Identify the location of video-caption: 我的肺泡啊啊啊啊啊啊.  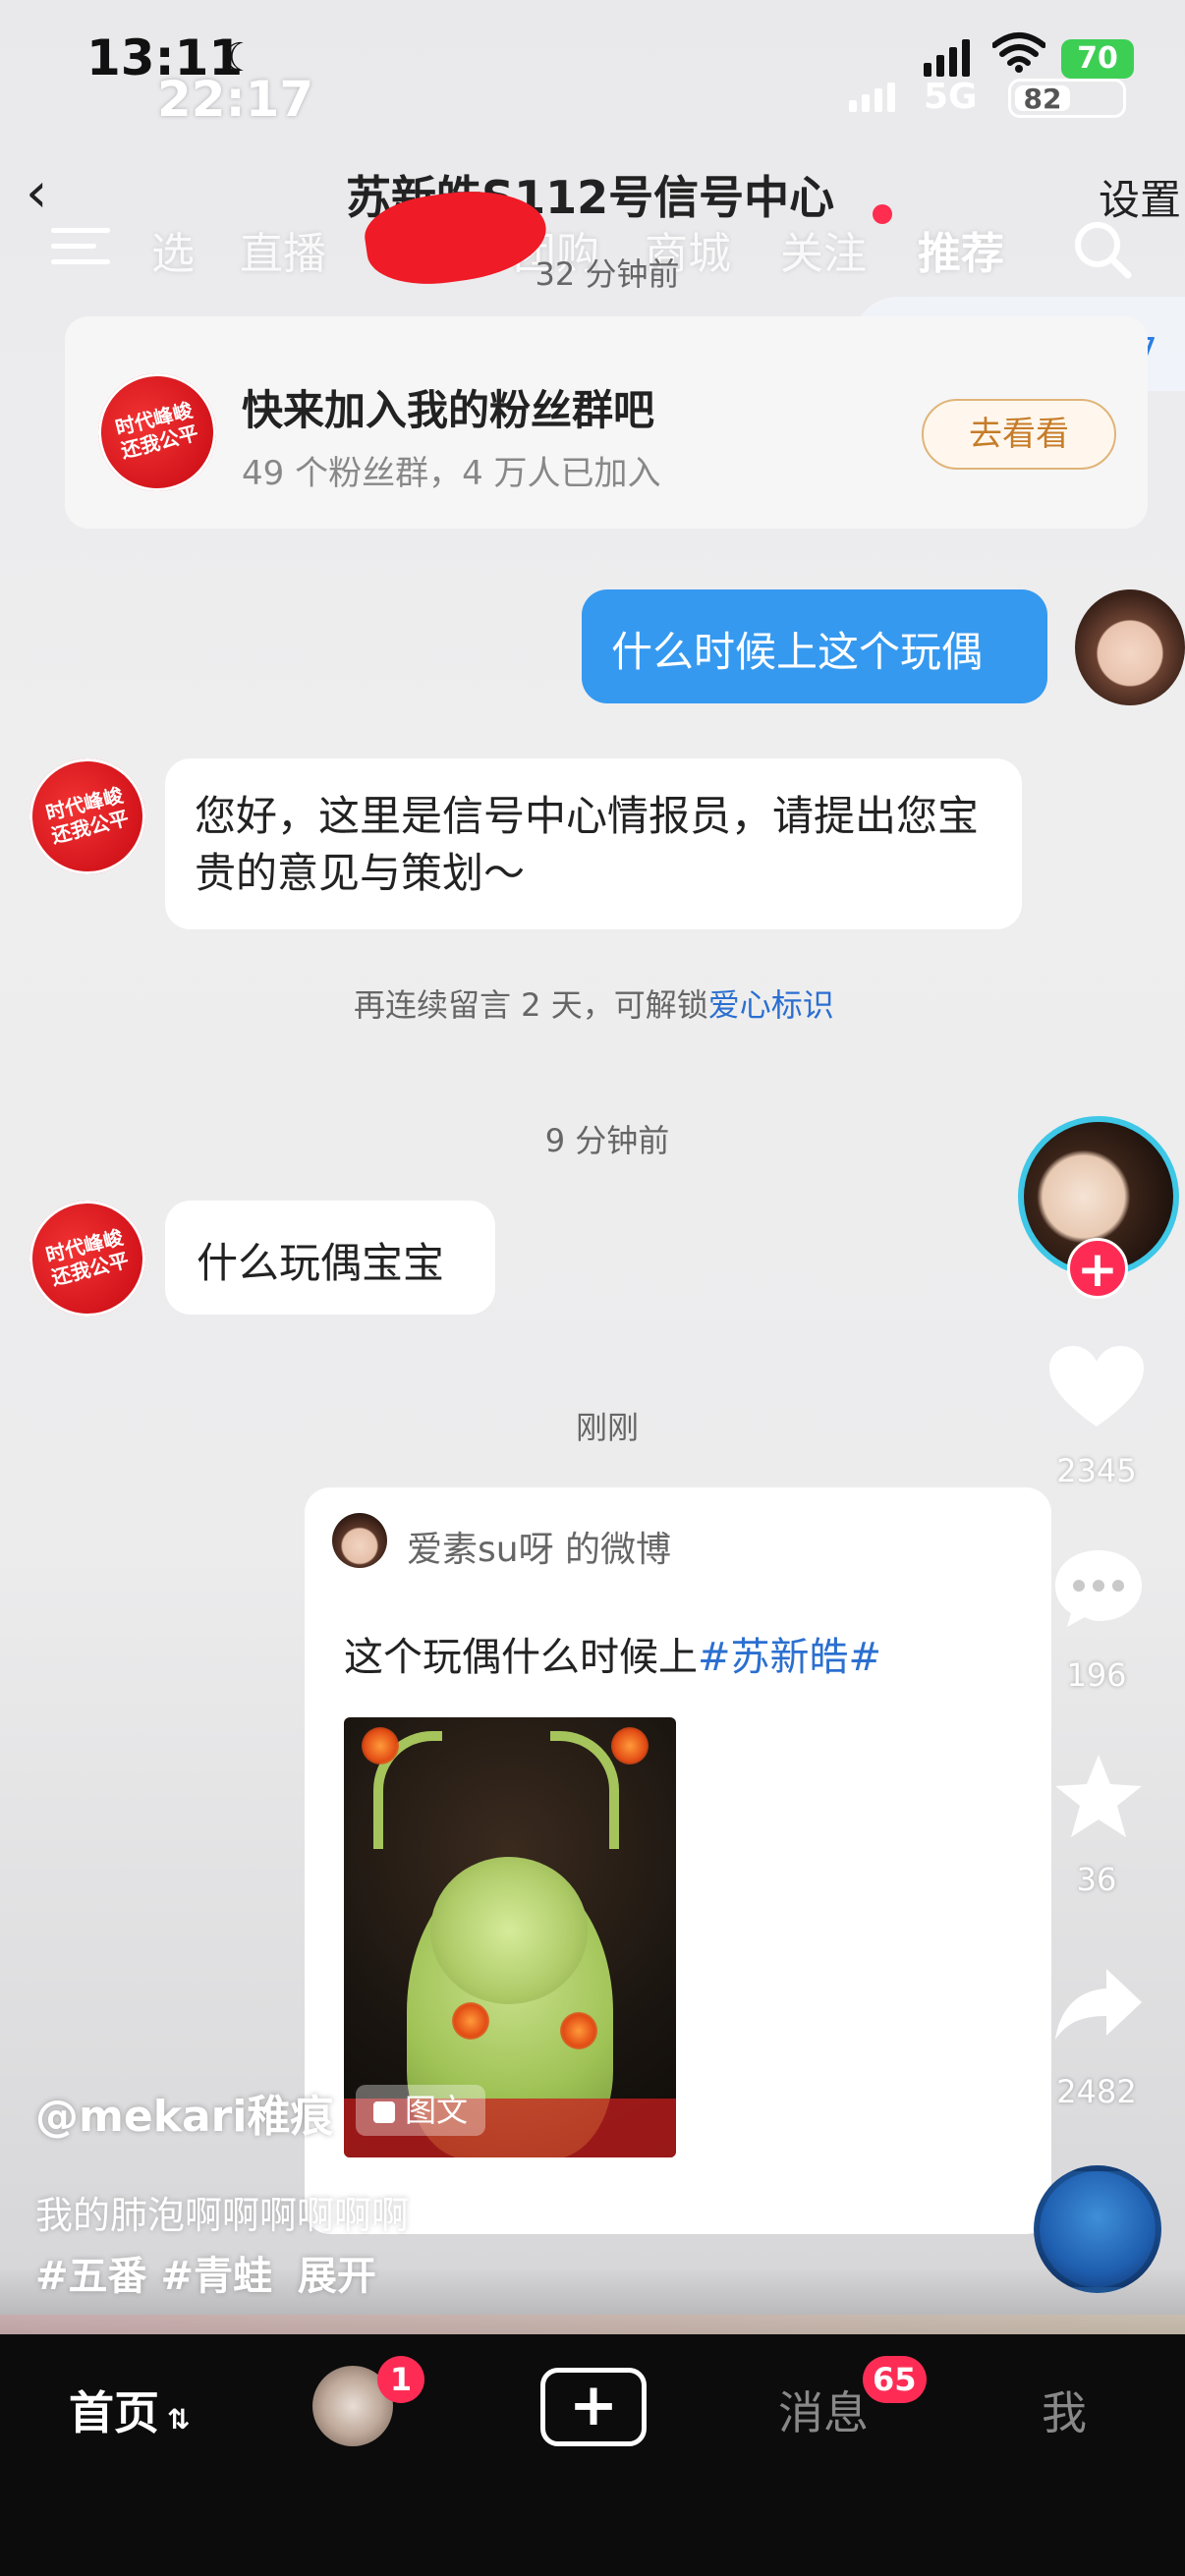
(223, 2215).